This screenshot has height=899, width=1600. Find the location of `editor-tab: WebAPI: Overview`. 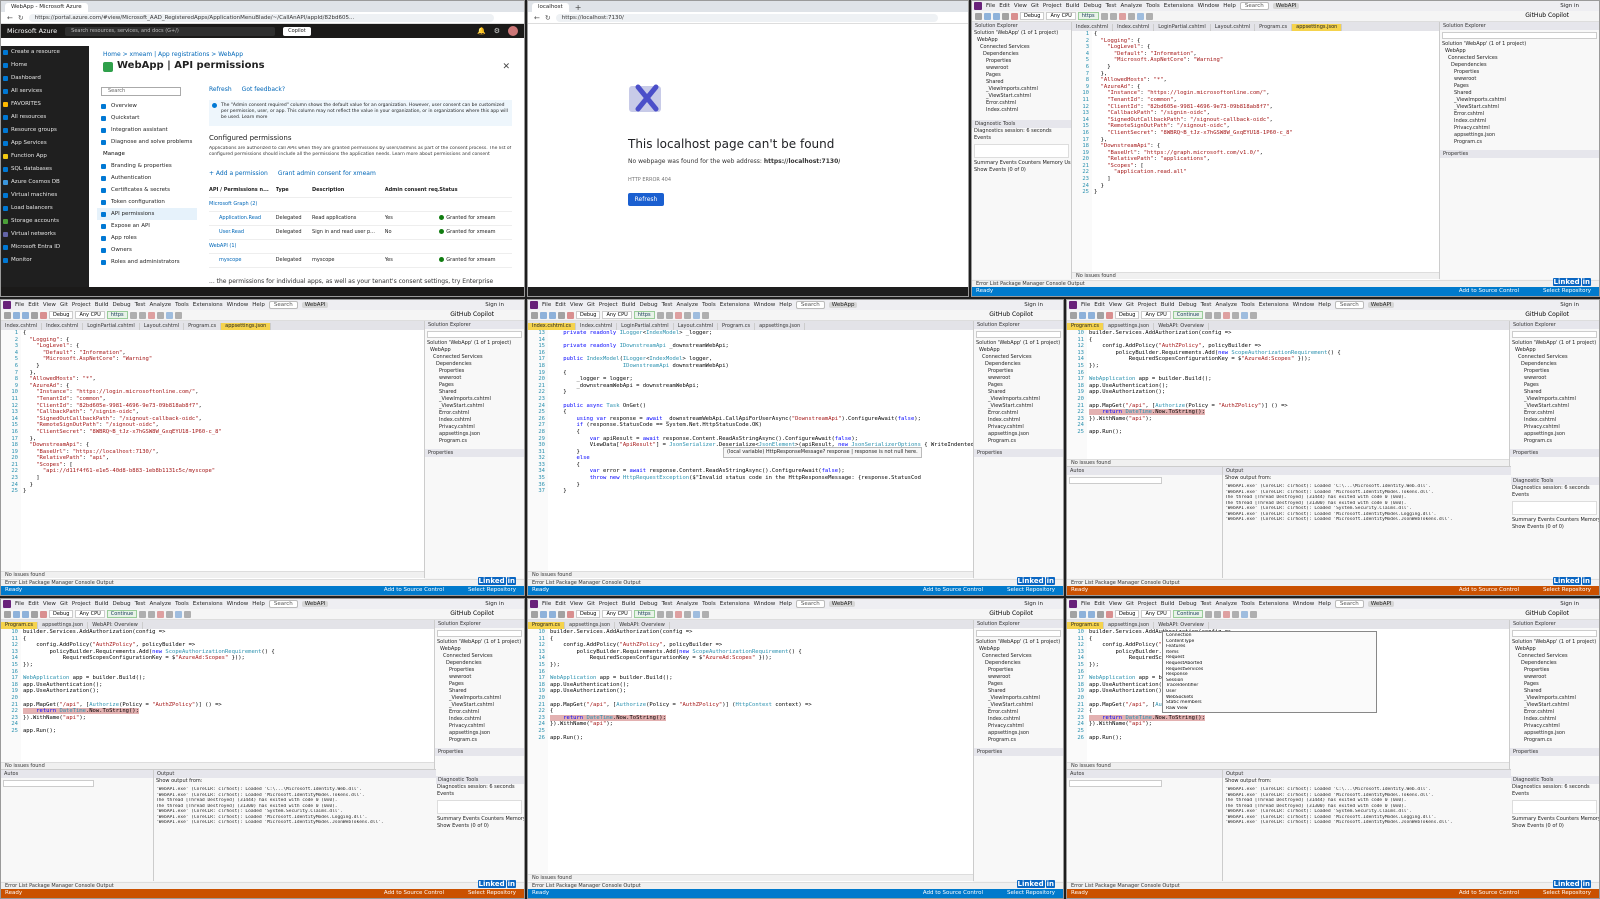

editor-tab: WebAPI: Overview is located at coordinates (1181, 625).